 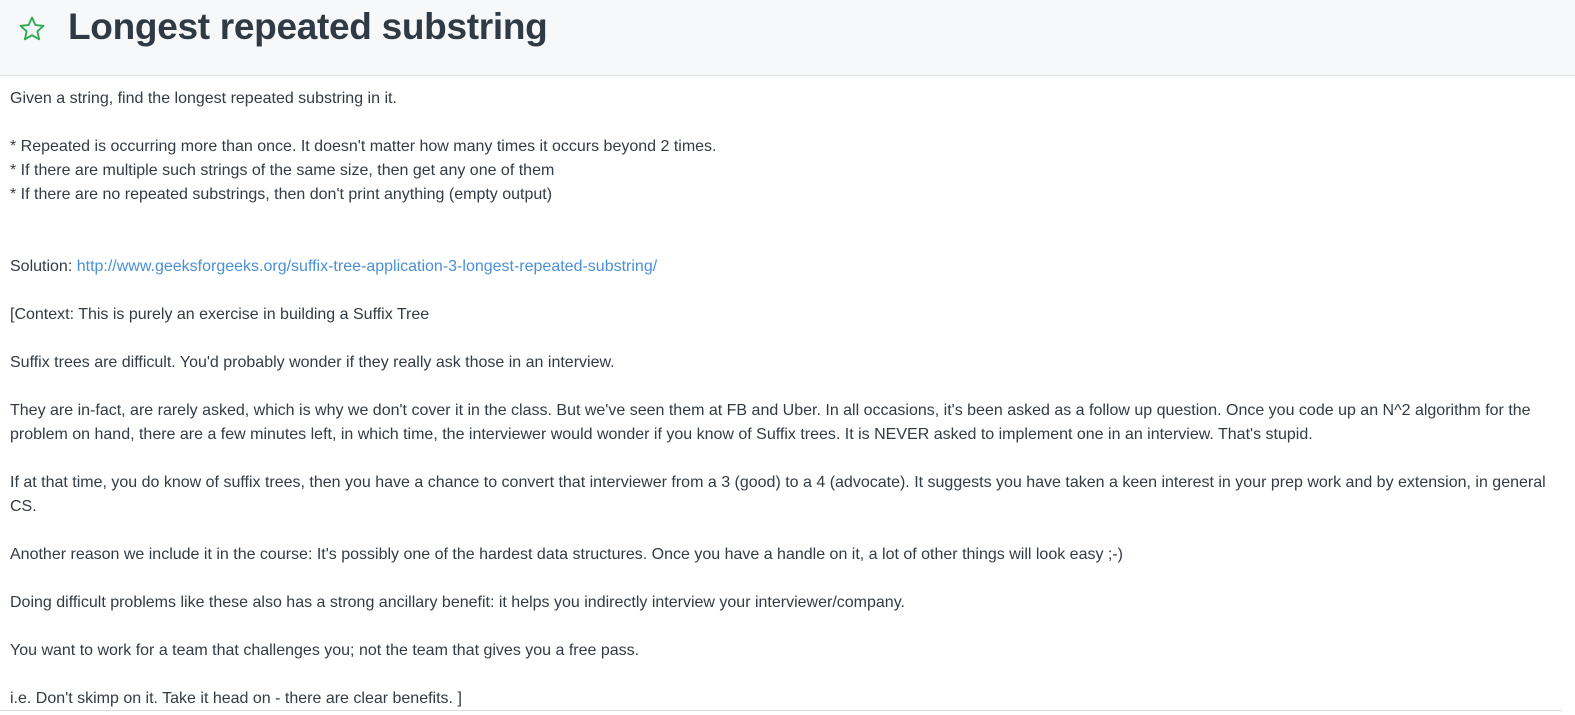 What do you see at coordinates (308, 26) in the screenshot?
I see `page-title: Longest repeated substring` at bounding box center [308, 26].